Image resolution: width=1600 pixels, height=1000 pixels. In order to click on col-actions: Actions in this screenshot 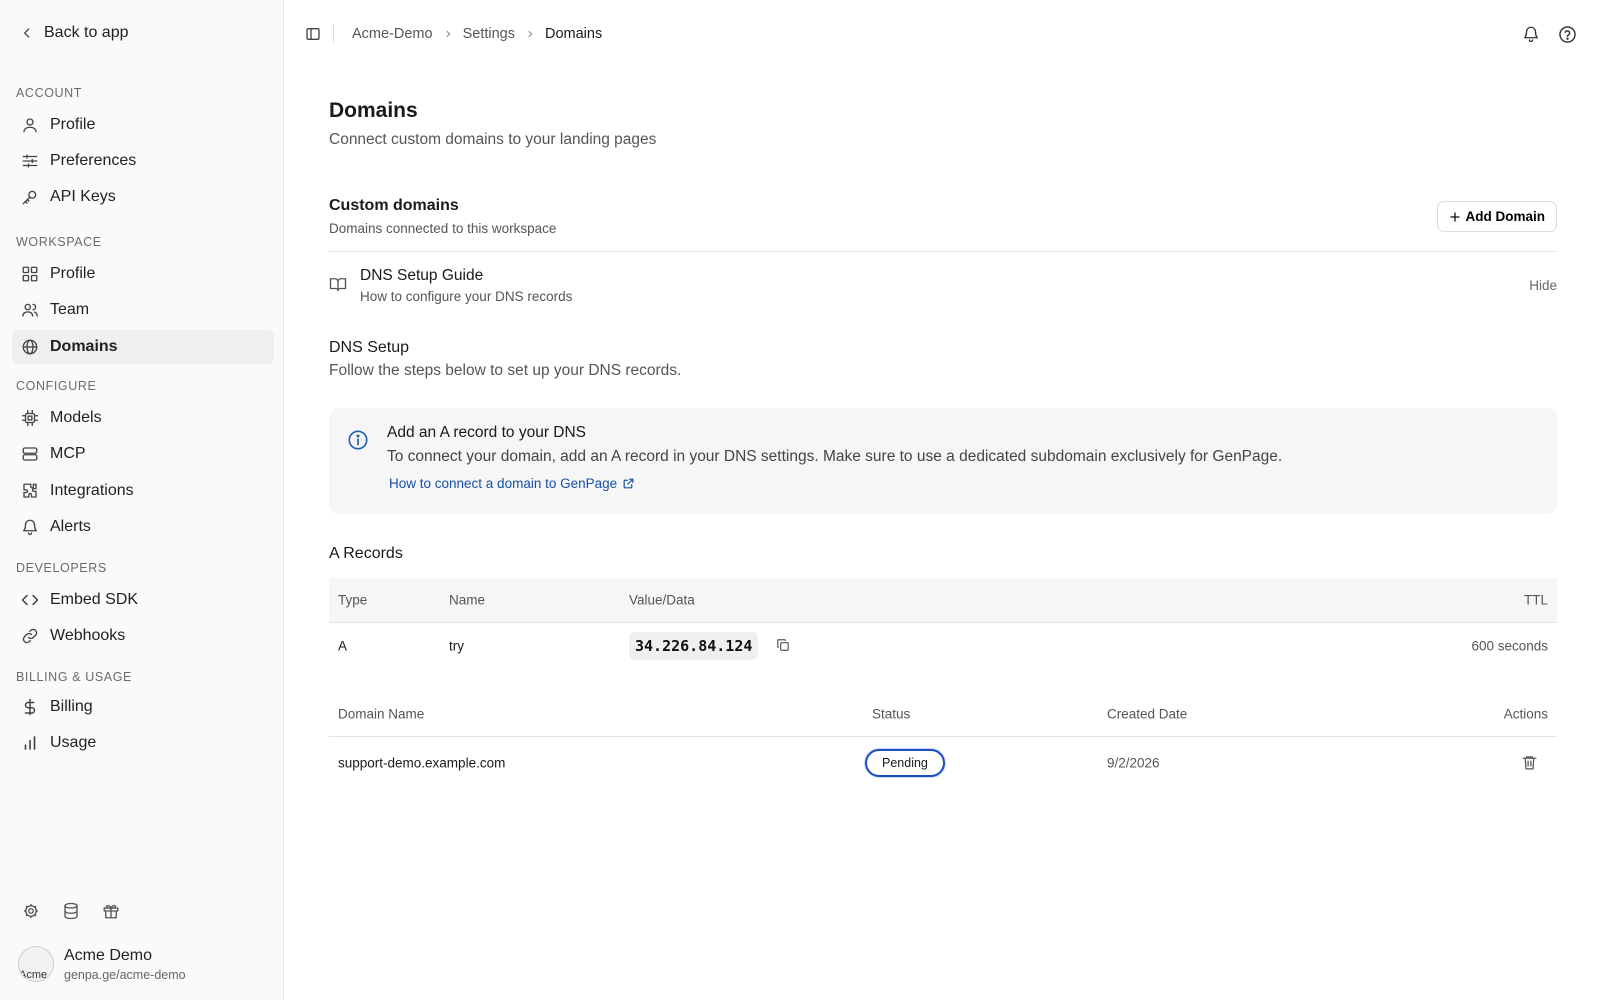, I will do `click(1525, 714)`.